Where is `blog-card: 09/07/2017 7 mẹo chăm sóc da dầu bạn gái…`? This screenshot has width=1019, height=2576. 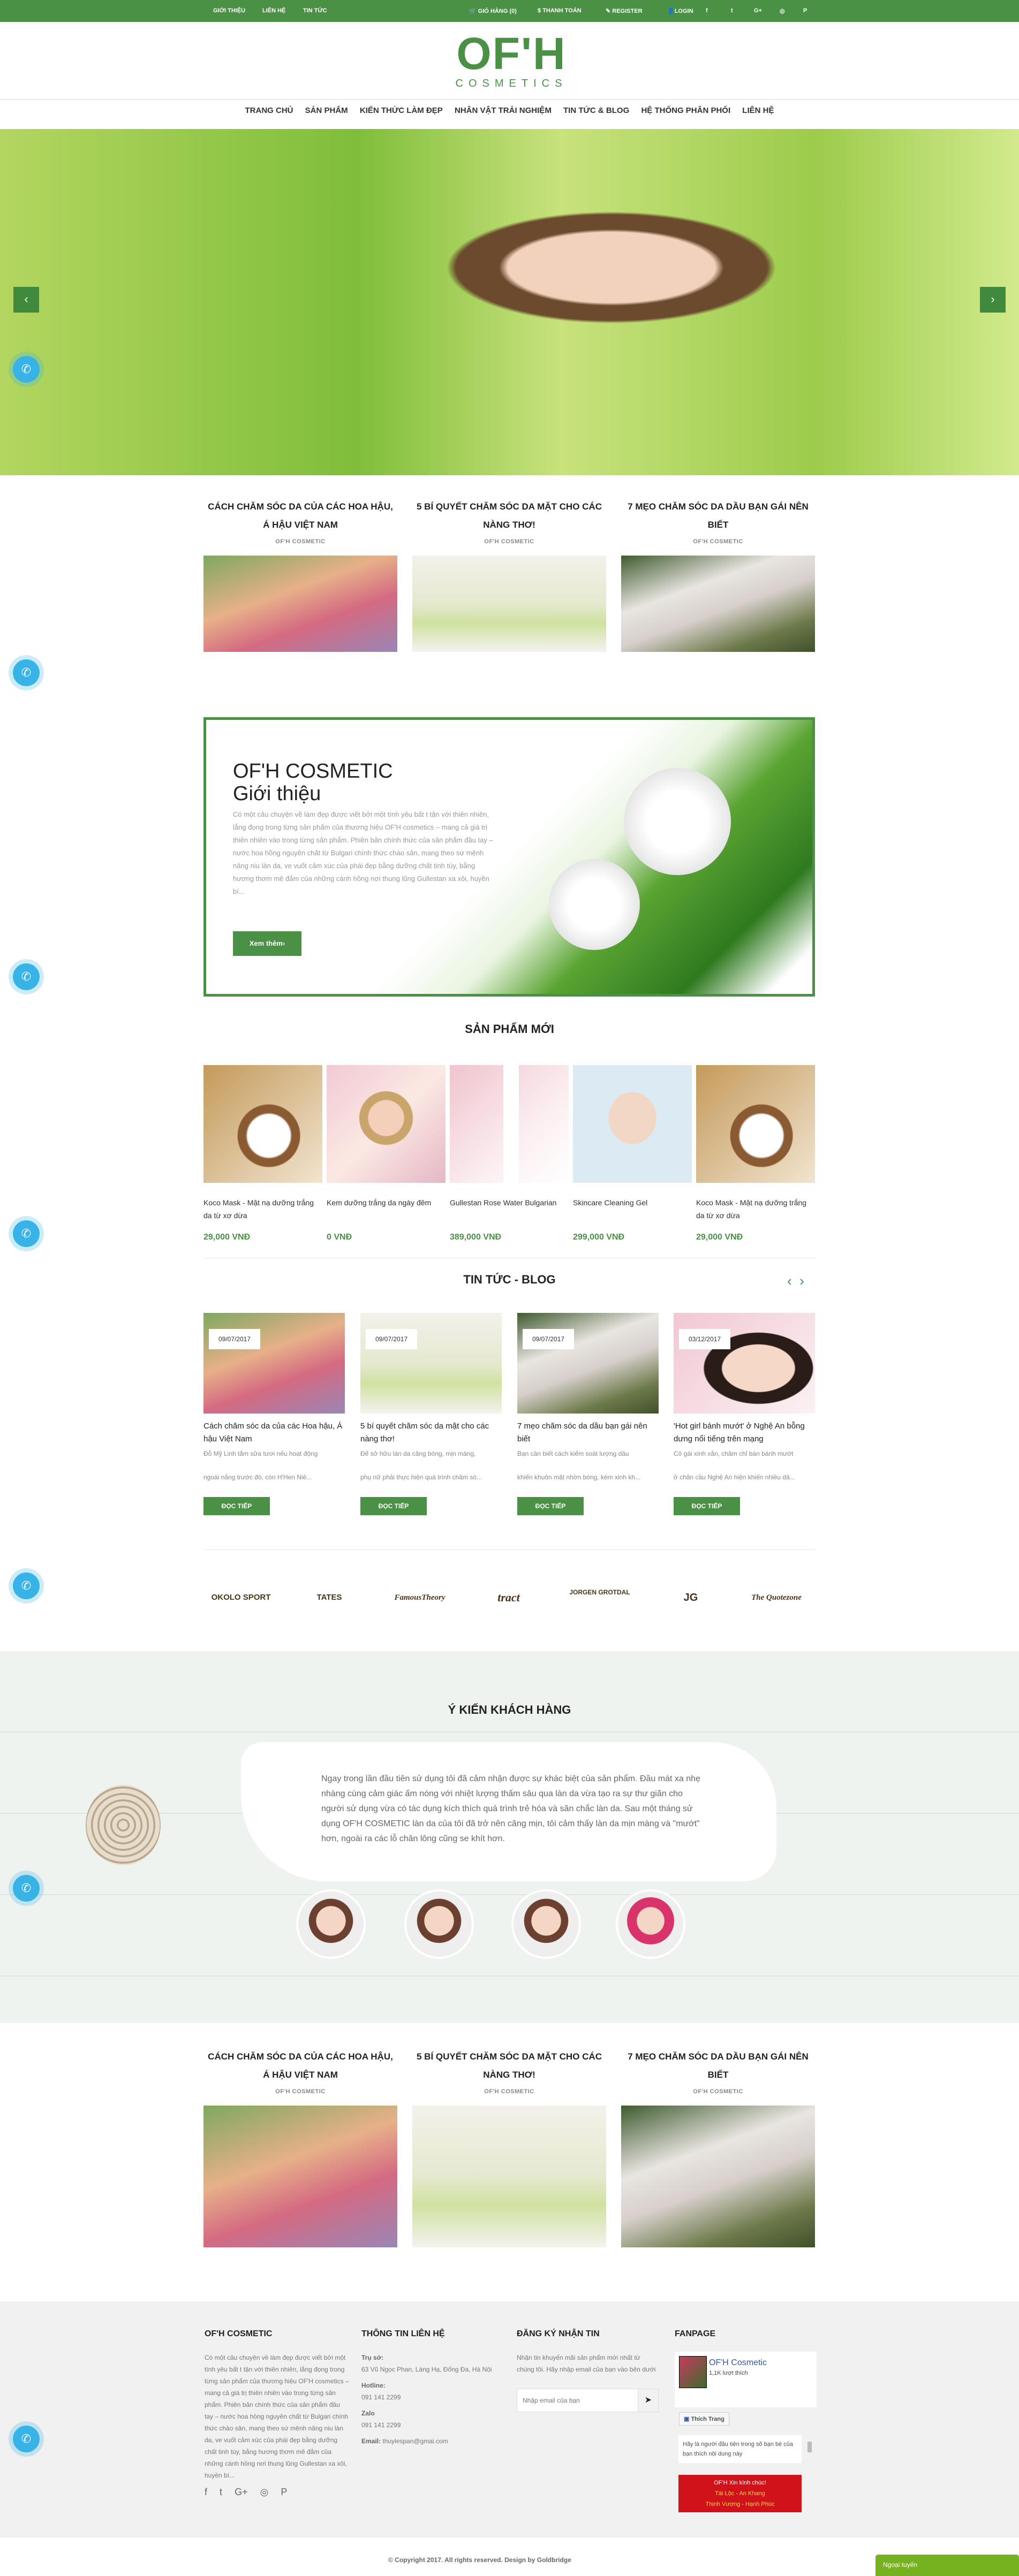 blog-card: 09/07/2017 7 mẹo chăm sóc da dầu bạn gái… is located at coordinates (588, 1414).